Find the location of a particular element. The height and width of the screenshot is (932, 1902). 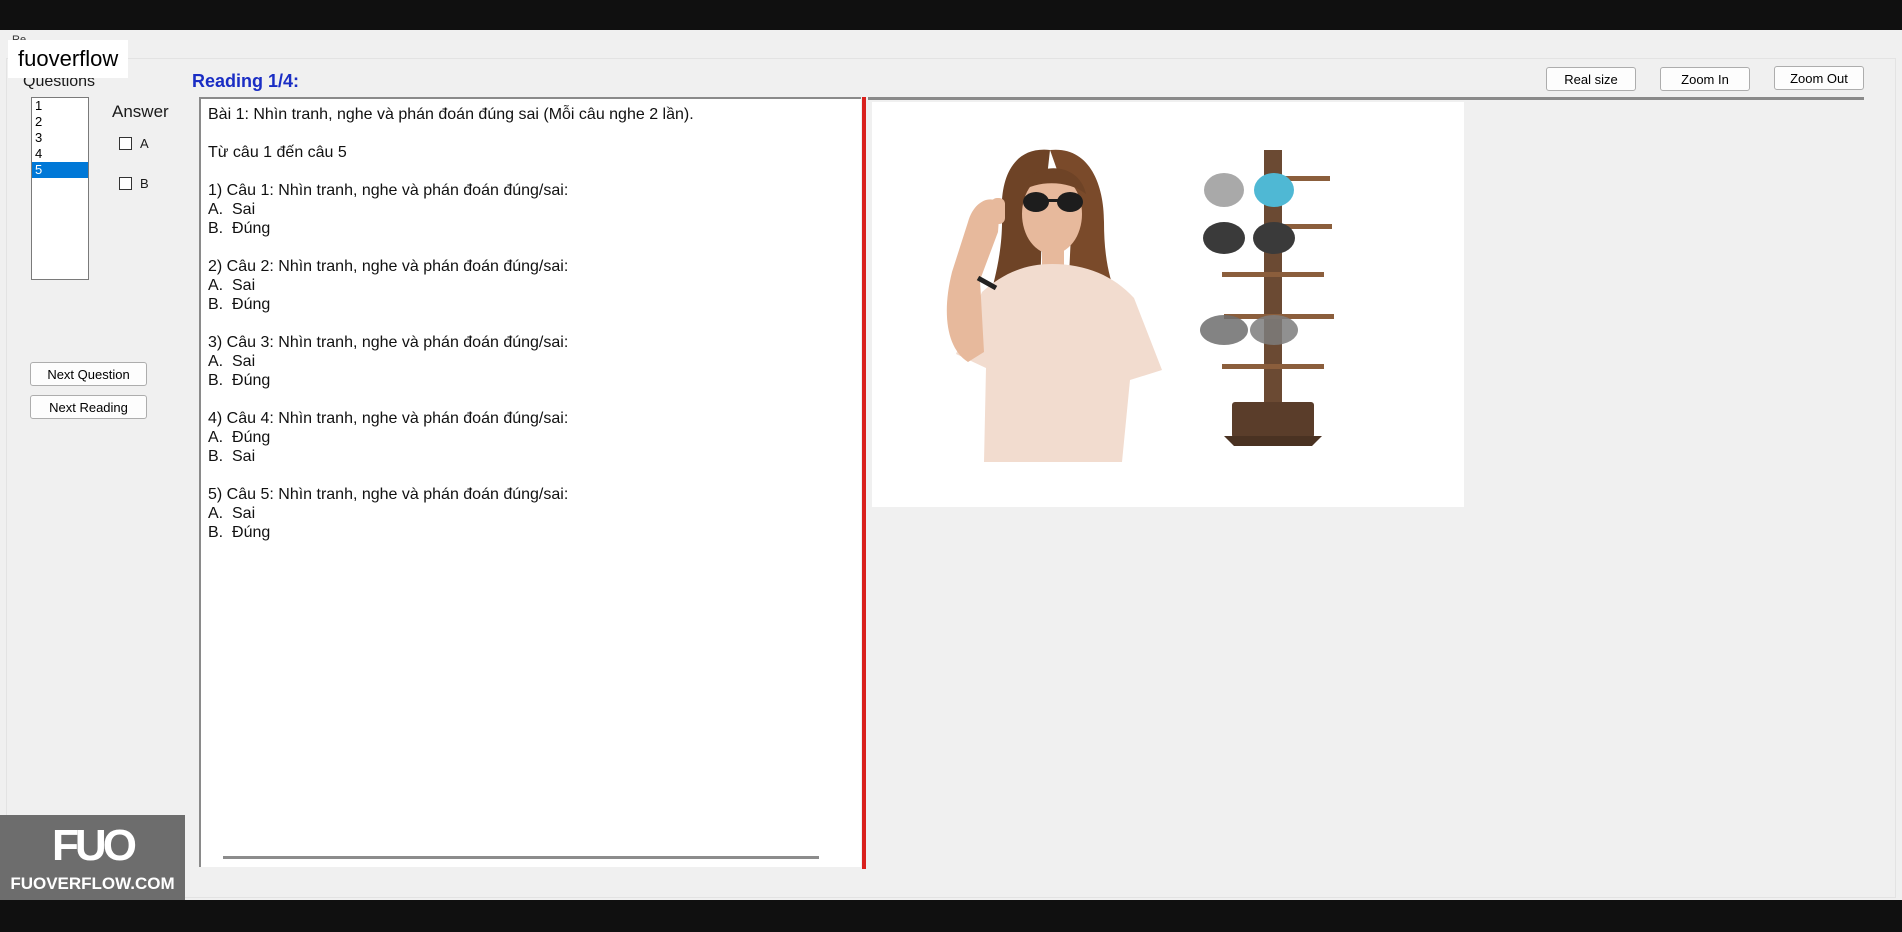

question-listbox: 1 2 3 4 5 is located at coordinates (60, 188).